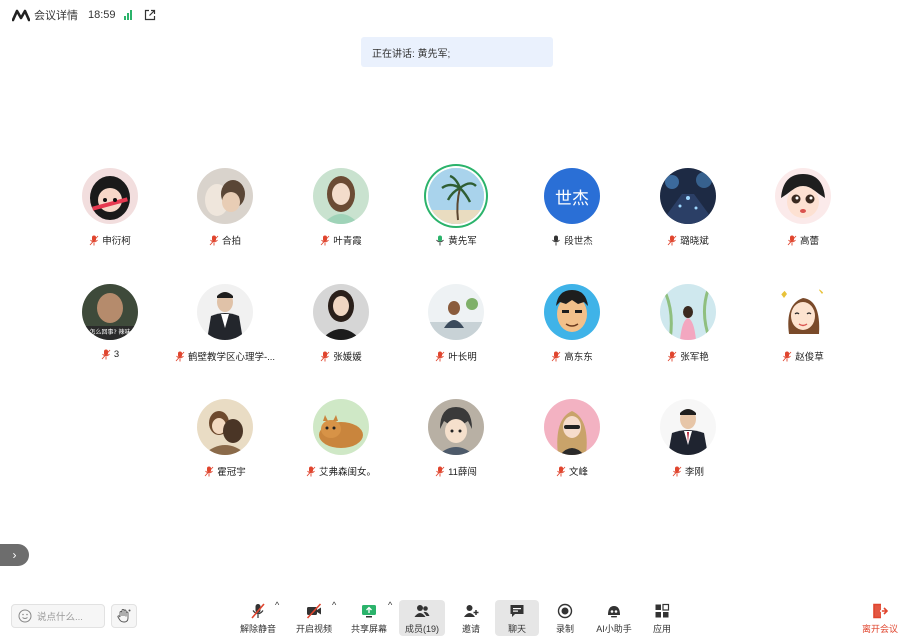  I want to click on participant-name: 叶青霞, so click(341, 240).